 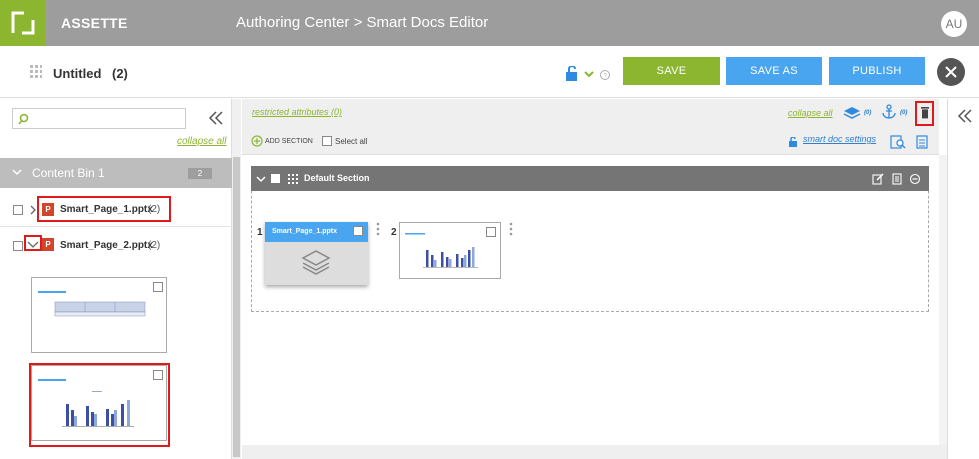 I want to click on restricted-attributes-link: restricted attributes (0), so click(x=297, y=112).